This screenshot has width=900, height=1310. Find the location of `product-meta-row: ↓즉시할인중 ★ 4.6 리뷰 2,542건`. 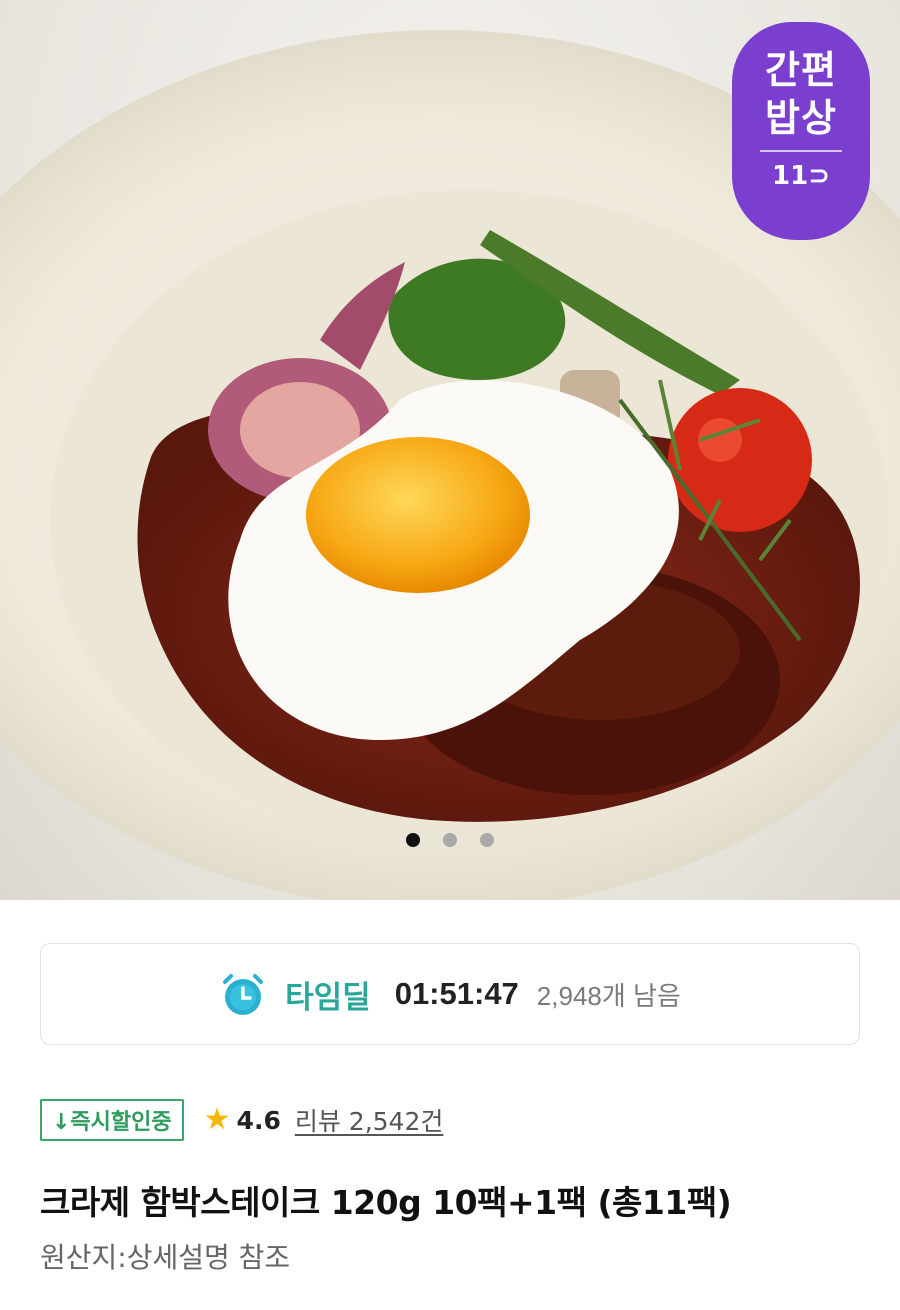

product-meta-row: ↓즉시할인중 ★ 4.6 리뷰 2,542건 is located at coordinates (241, 1120).